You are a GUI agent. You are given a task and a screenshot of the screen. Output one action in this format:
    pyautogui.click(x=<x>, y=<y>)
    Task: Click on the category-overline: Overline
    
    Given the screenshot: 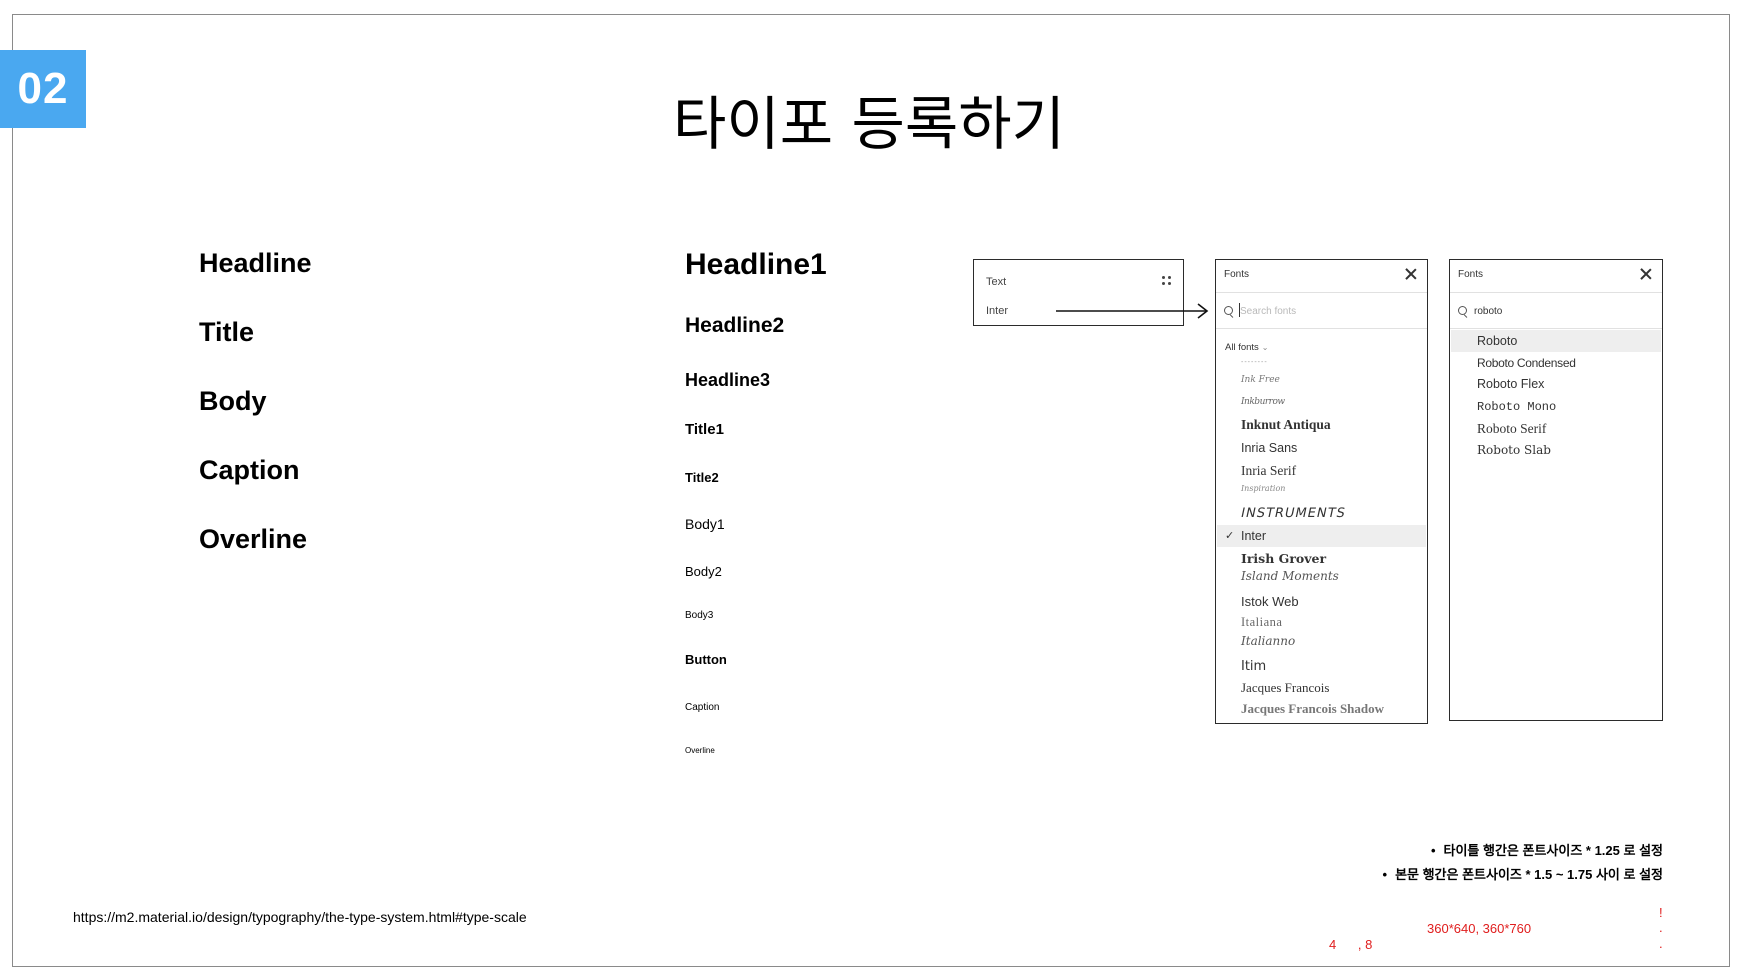 What is the action you would take?
    pyautogui.click(x=253, y=539)
    